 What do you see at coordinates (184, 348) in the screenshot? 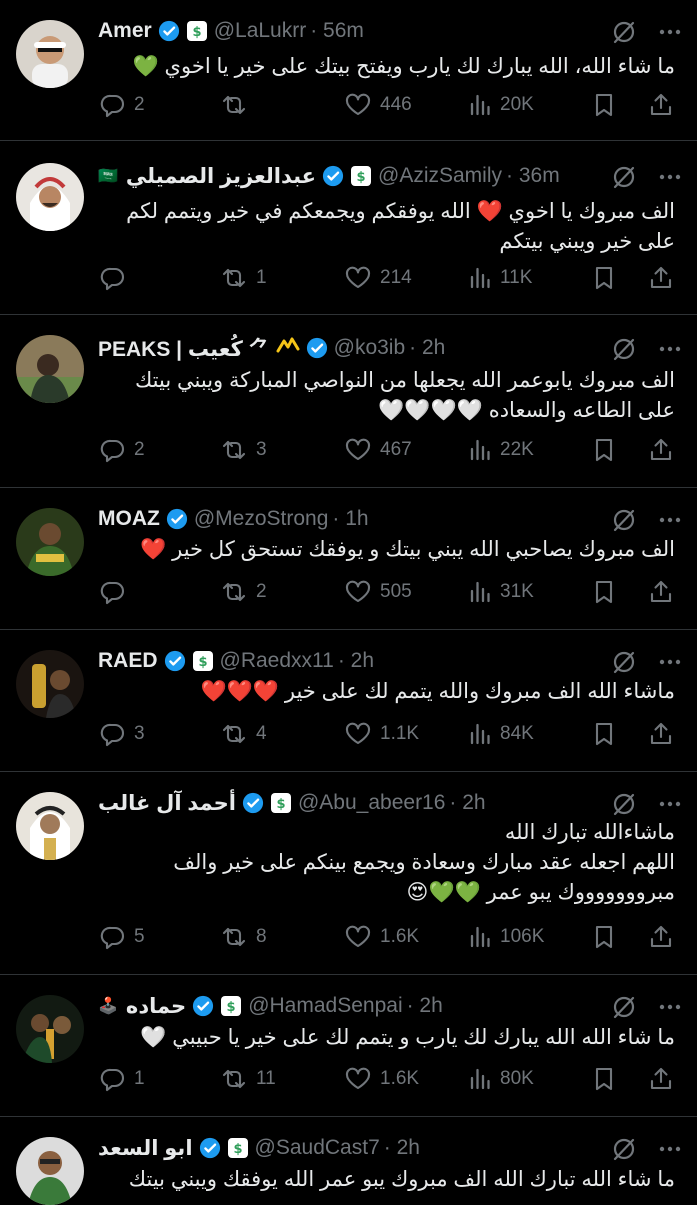
I see `display-name: PEAKS | كُعيب ⺈` at bounding box center [184, 348].